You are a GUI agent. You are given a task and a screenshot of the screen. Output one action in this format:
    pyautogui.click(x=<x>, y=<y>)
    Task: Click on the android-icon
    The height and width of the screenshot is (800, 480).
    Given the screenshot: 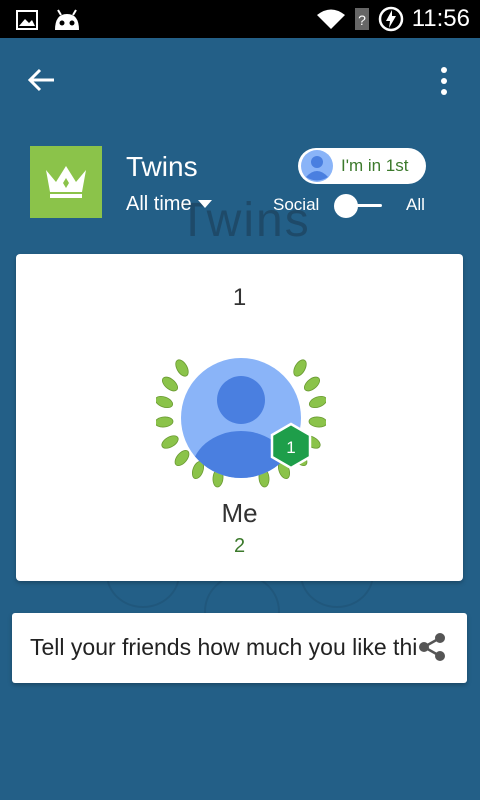 What is the action you would take?
    pyautogui.click(x=67, y=19)
    